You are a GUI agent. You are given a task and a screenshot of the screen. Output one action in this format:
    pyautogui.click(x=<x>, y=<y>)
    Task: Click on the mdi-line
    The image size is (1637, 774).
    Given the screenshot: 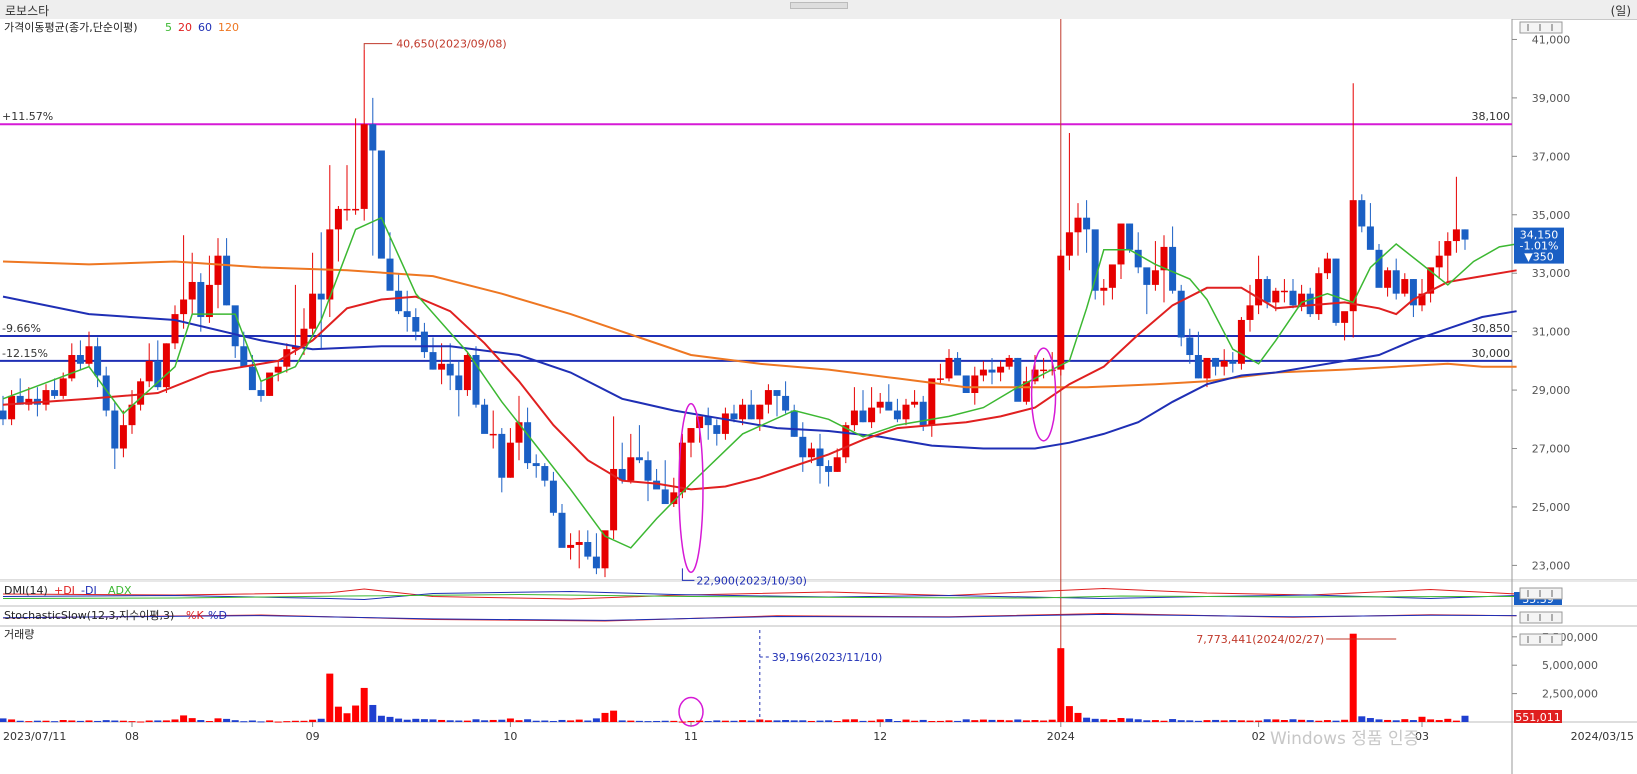 What is the action you would take?
    pyautogui.click(x=759, y=595)
    